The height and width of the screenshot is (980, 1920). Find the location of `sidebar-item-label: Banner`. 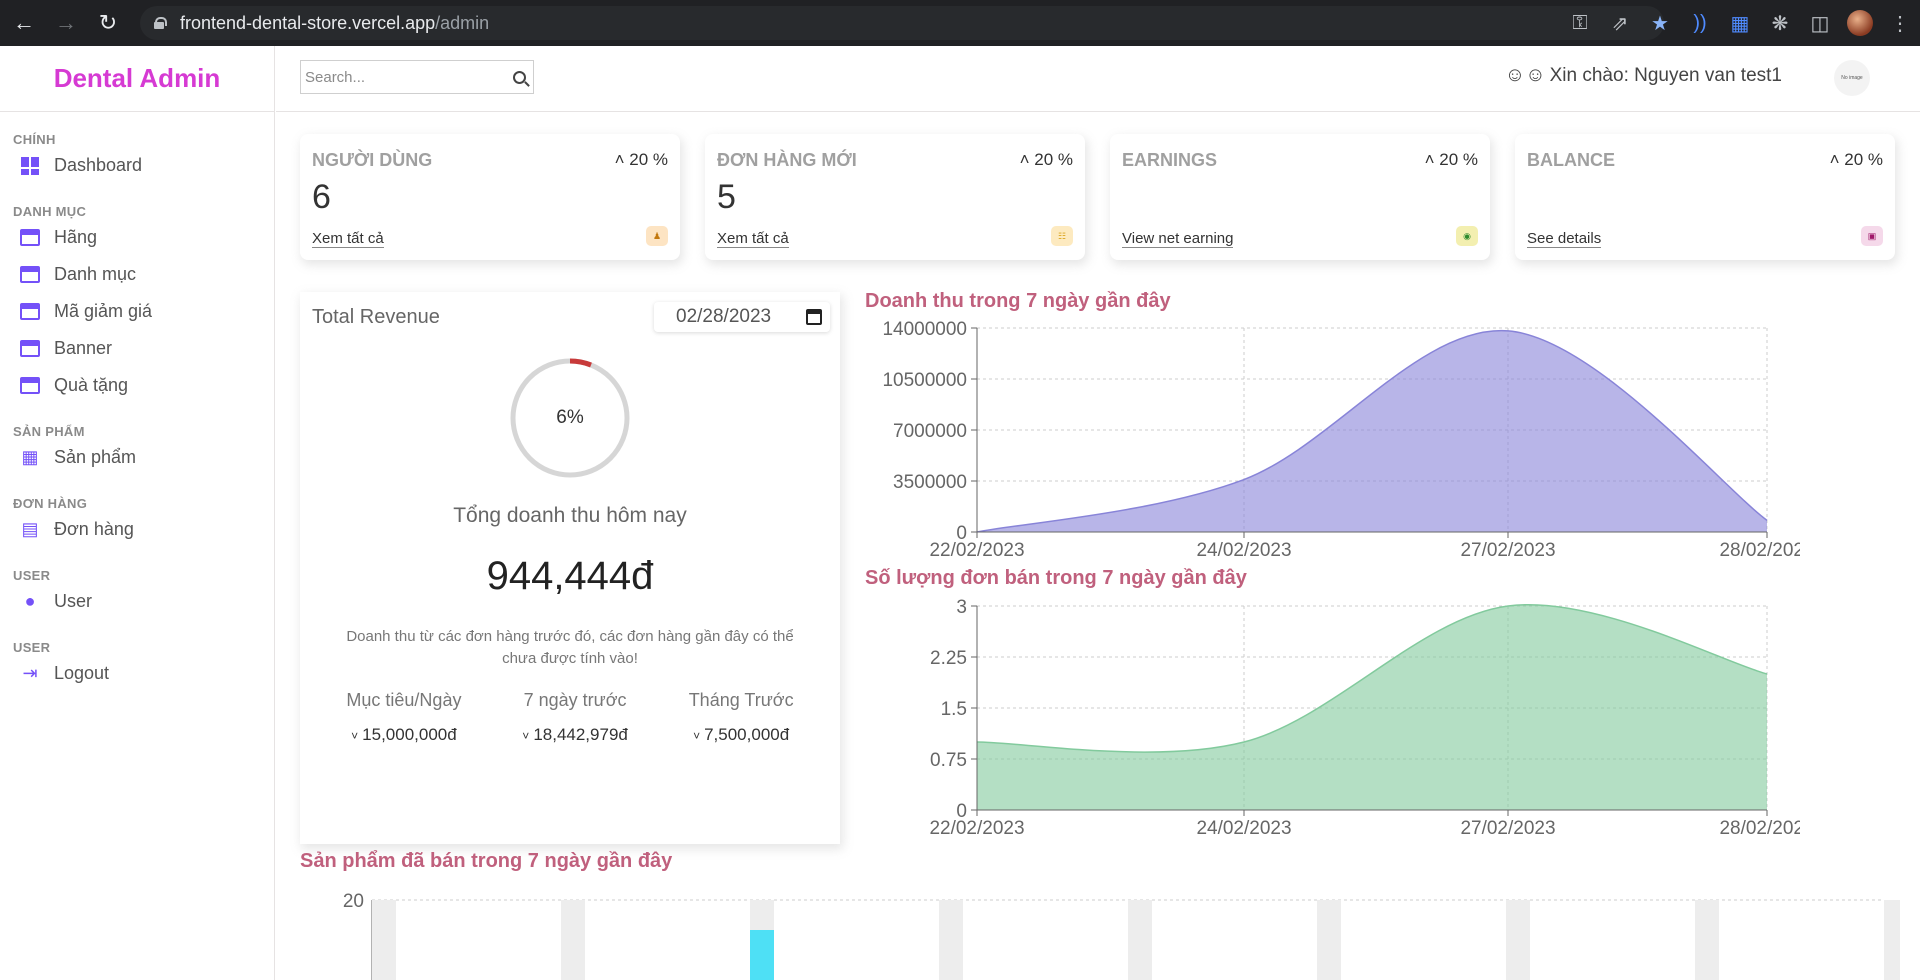

sidebar-item-label: Banner is located at coordinates (83, 348).